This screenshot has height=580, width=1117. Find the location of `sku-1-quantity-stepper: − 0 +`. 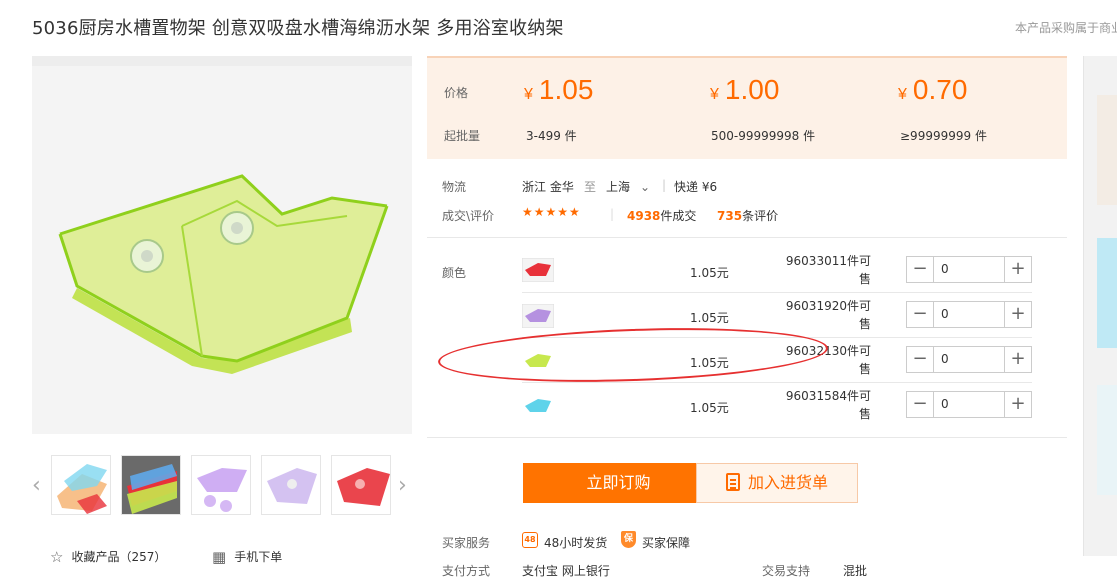

sku-1-quantity-stepper: − 0 + is located at coordinates (969, 269).